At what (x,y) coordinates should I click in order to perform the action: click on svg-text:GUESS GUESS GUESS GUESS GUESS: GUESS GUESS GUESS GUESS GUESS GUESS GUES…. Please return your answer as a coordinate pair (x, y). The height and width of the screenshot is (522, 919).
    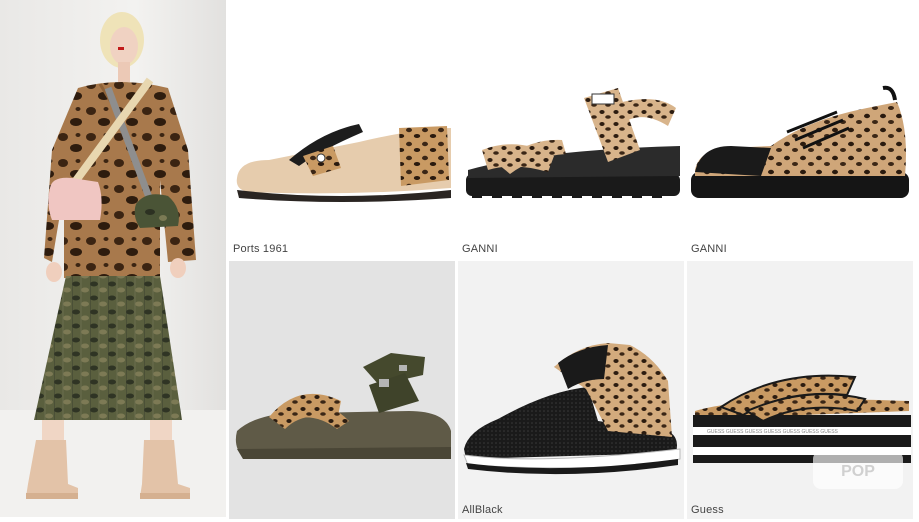
    Looking at the image, I should click on (773, 432).